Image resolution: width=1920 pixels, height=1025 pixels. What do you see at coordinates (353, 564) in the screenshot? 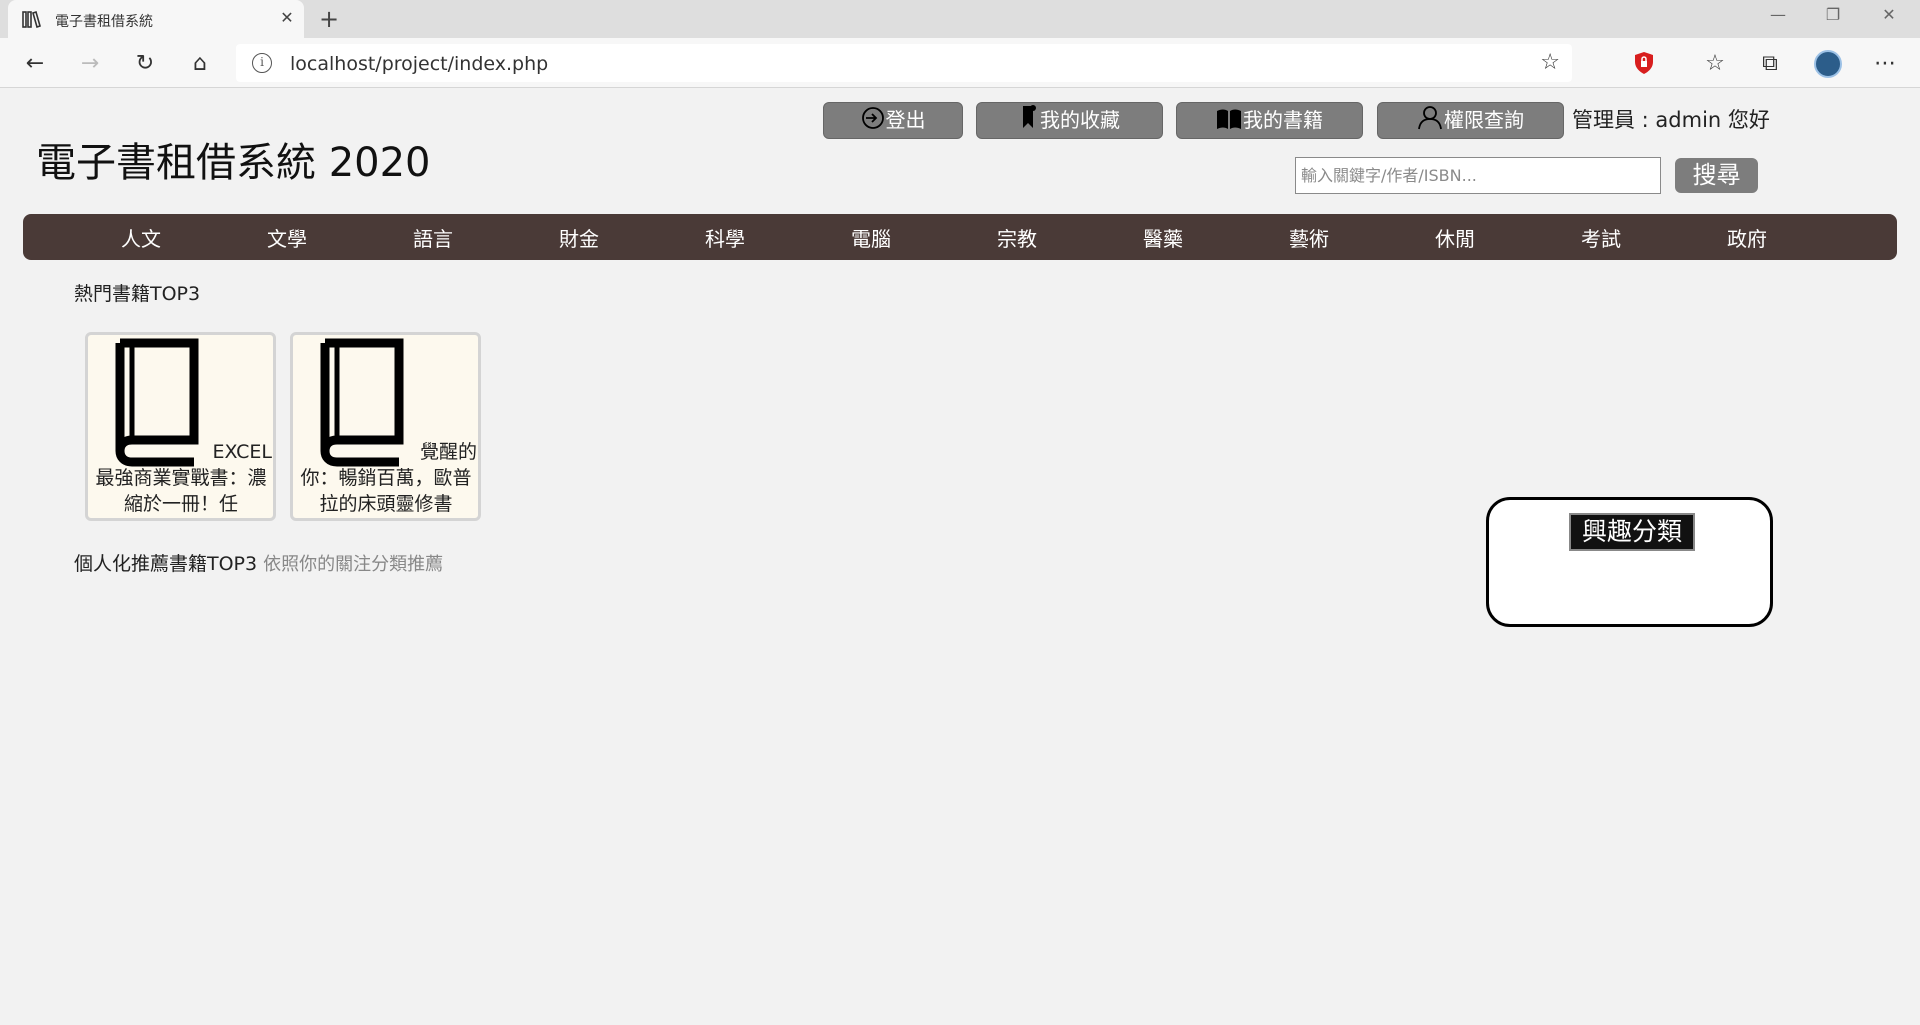
I see `recommend-subtitle: 依照你的關注分類推薦` at bounding box center [353, 564].